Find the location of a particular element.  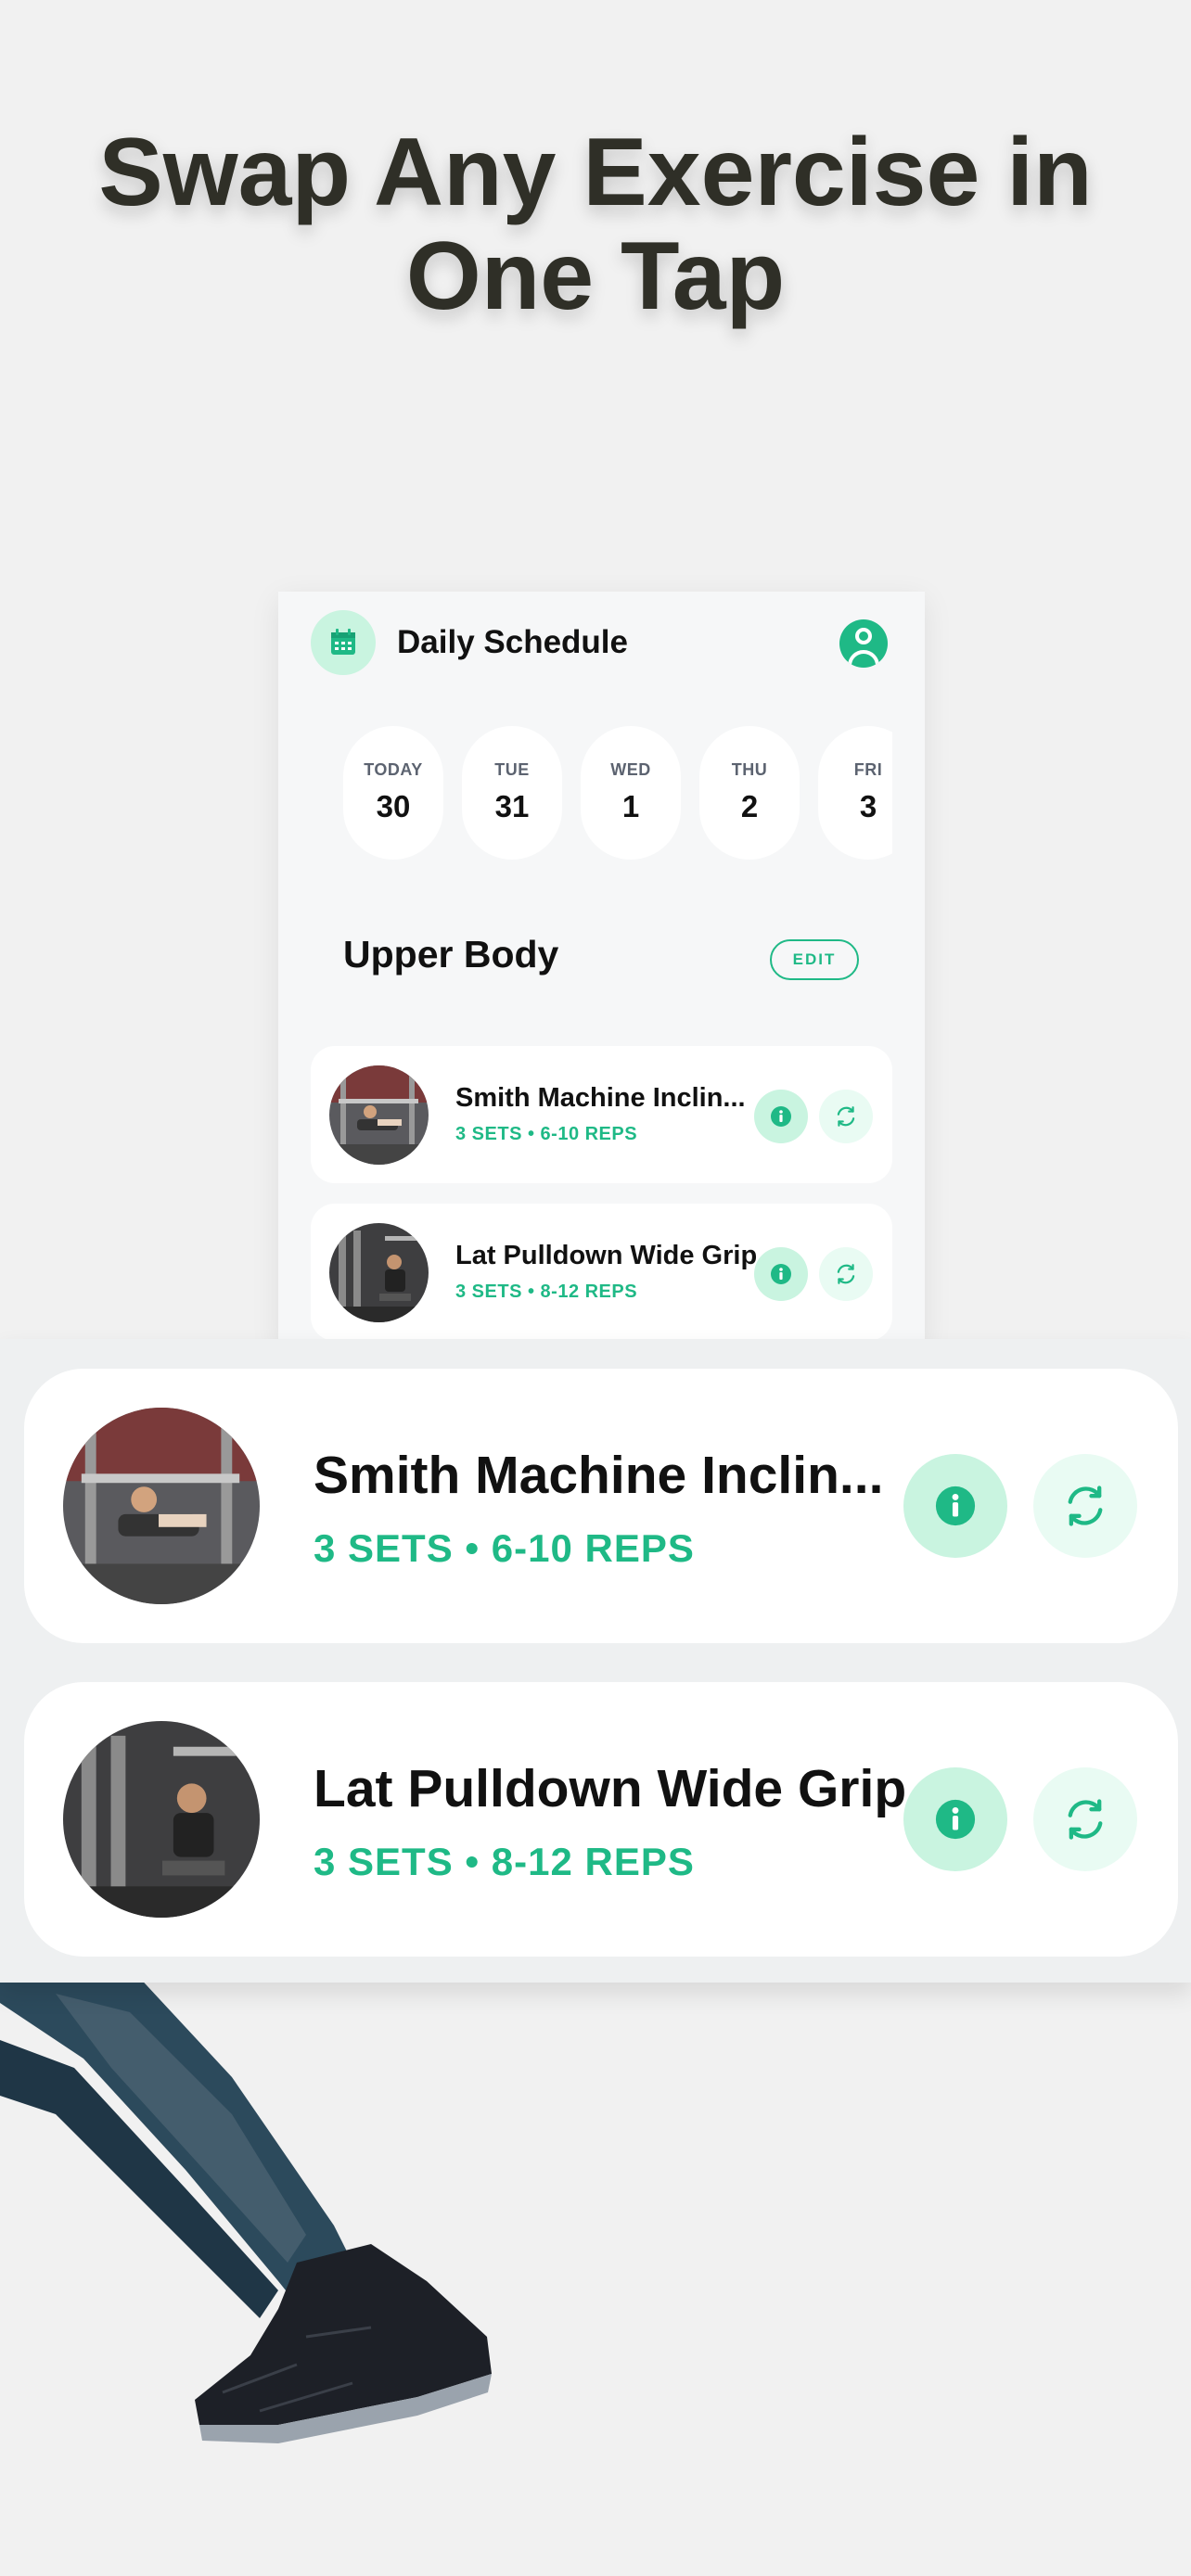

day-date: 1 is located at coordinates (630, 806).